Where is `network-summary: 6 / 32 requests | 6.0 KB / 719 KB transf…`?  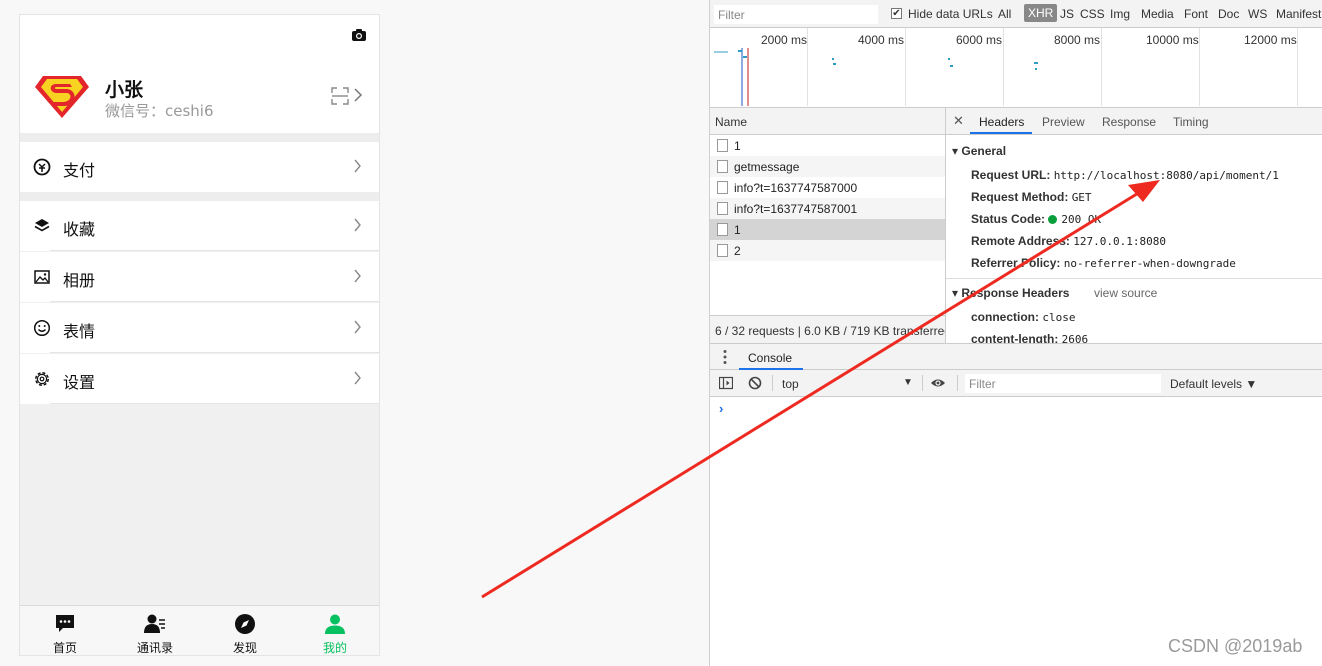
network-summary: 6 / 32 requests | 6.0 KB / 719 KB transf… is located at coordinates (830, 331).